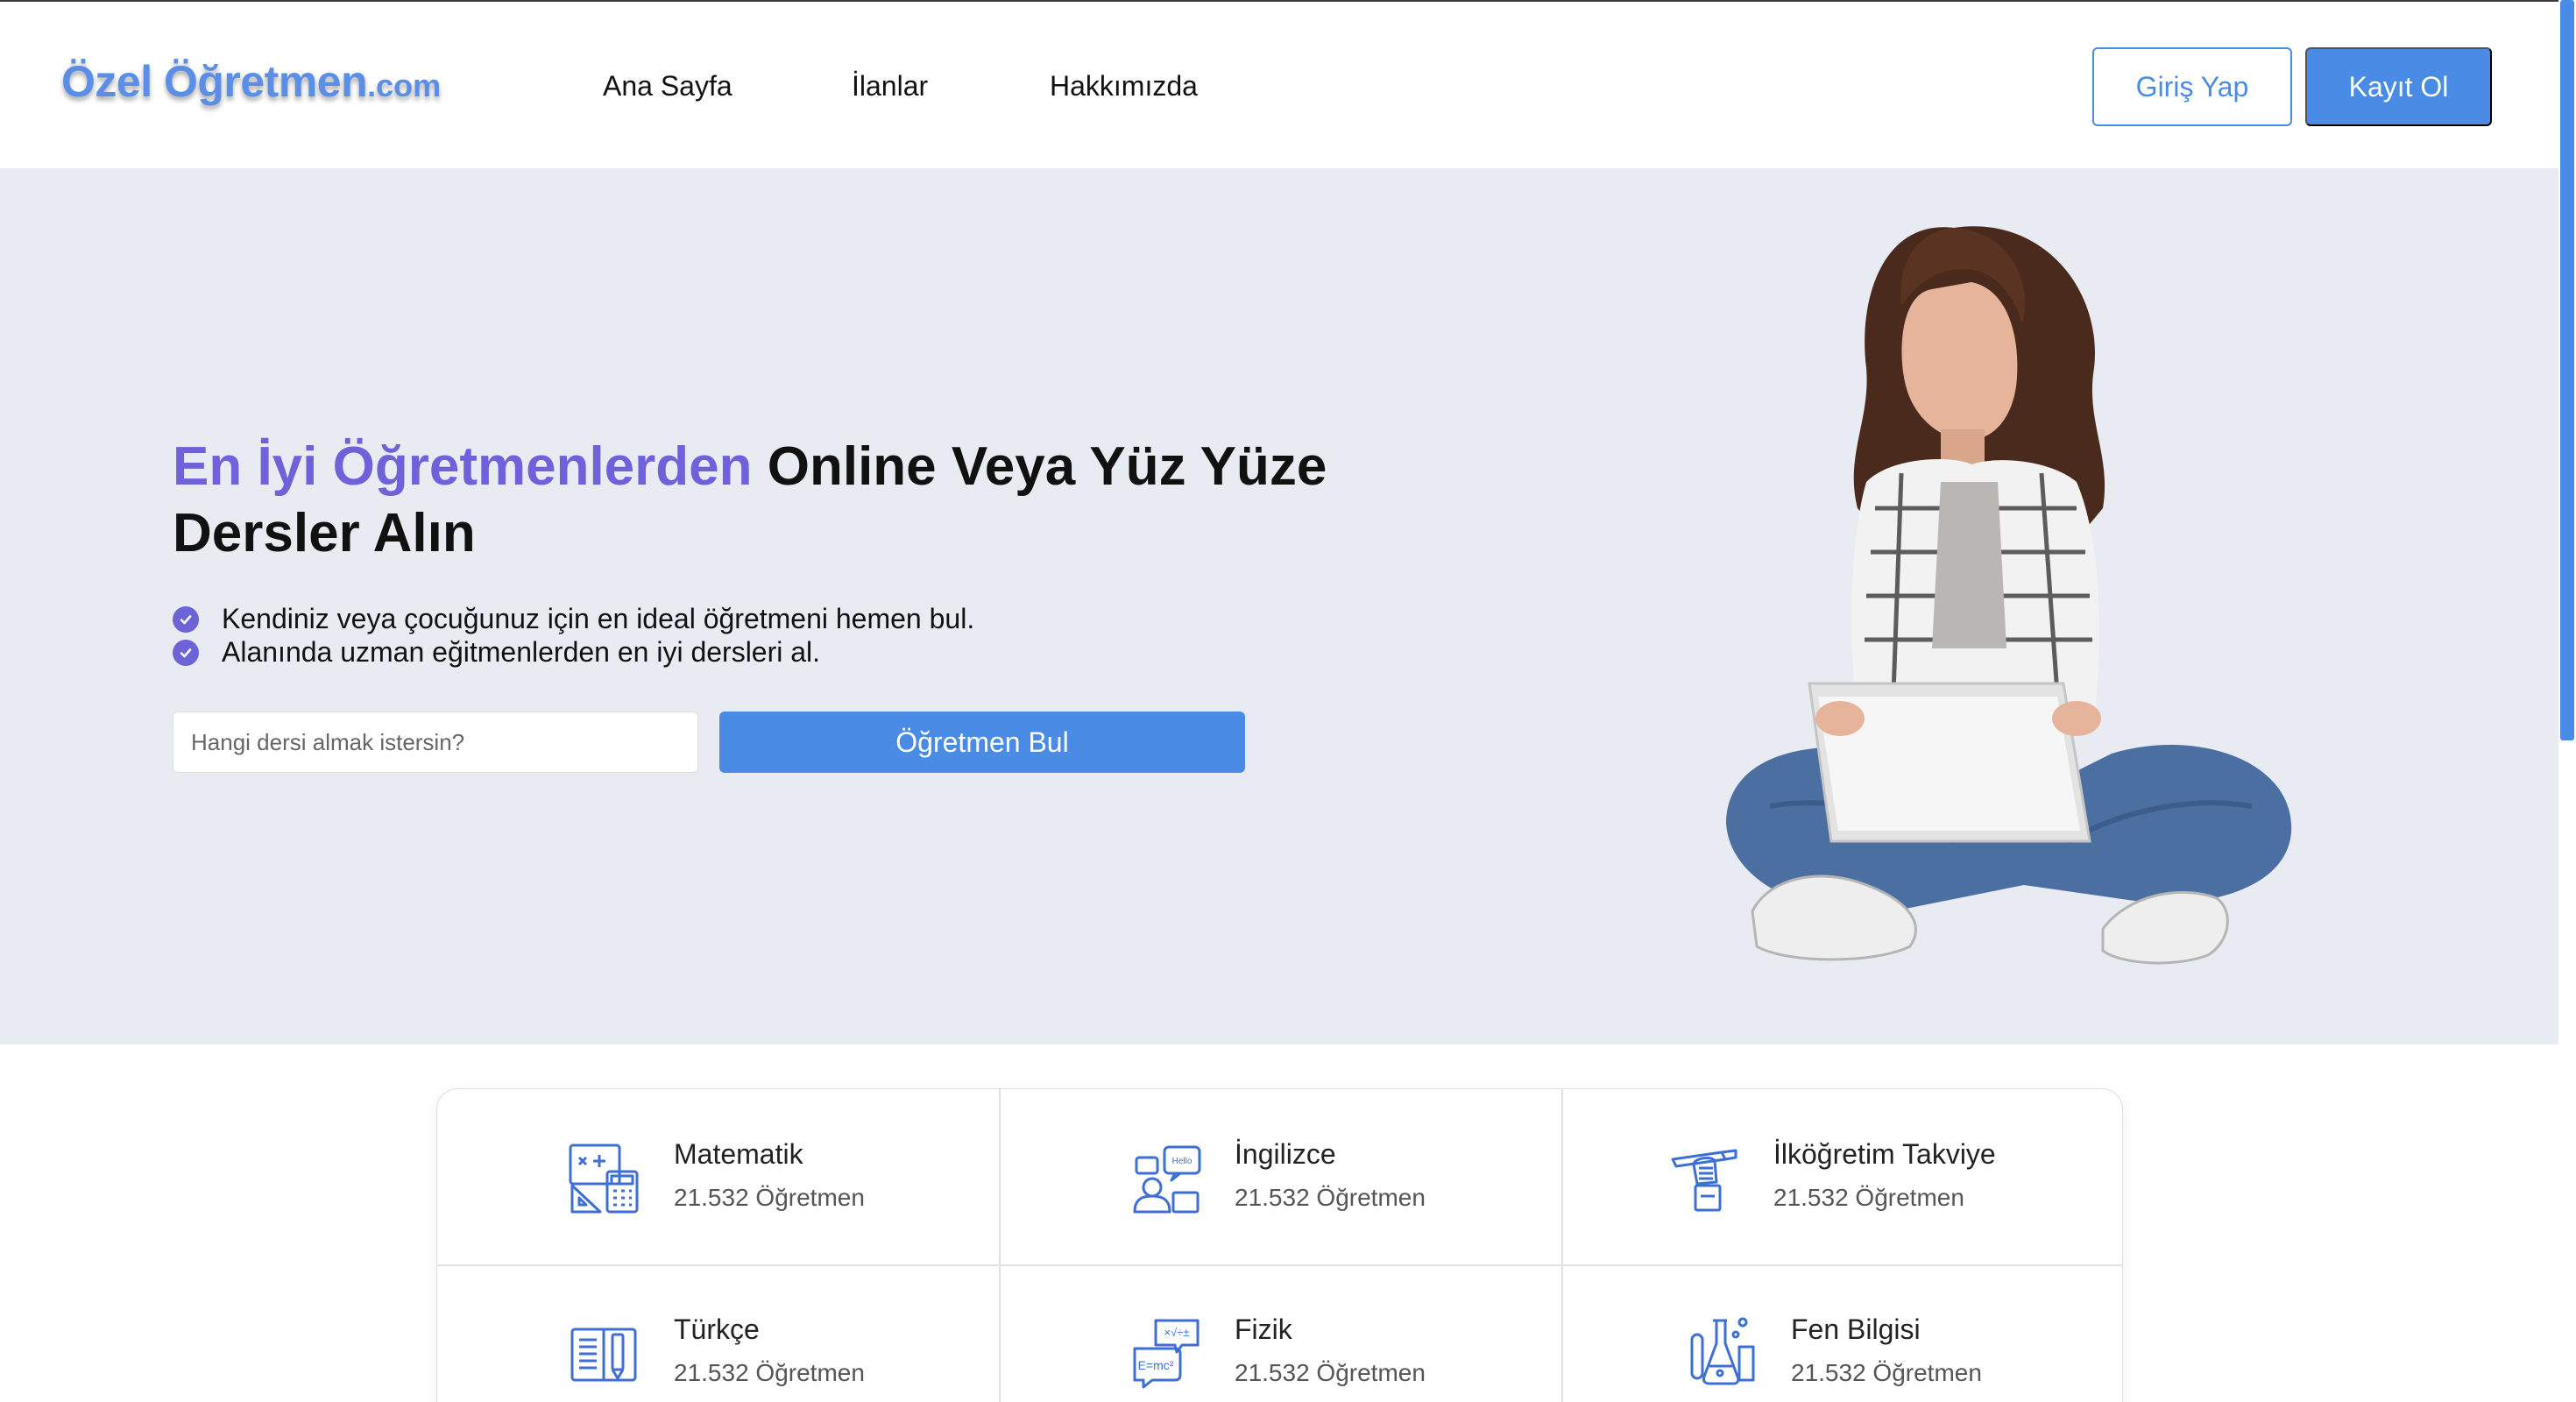  What do you see at coordinates (717, 1329) in the screenshot?
I see `category-name: Türkçe` at bounding box center [717, 1329].